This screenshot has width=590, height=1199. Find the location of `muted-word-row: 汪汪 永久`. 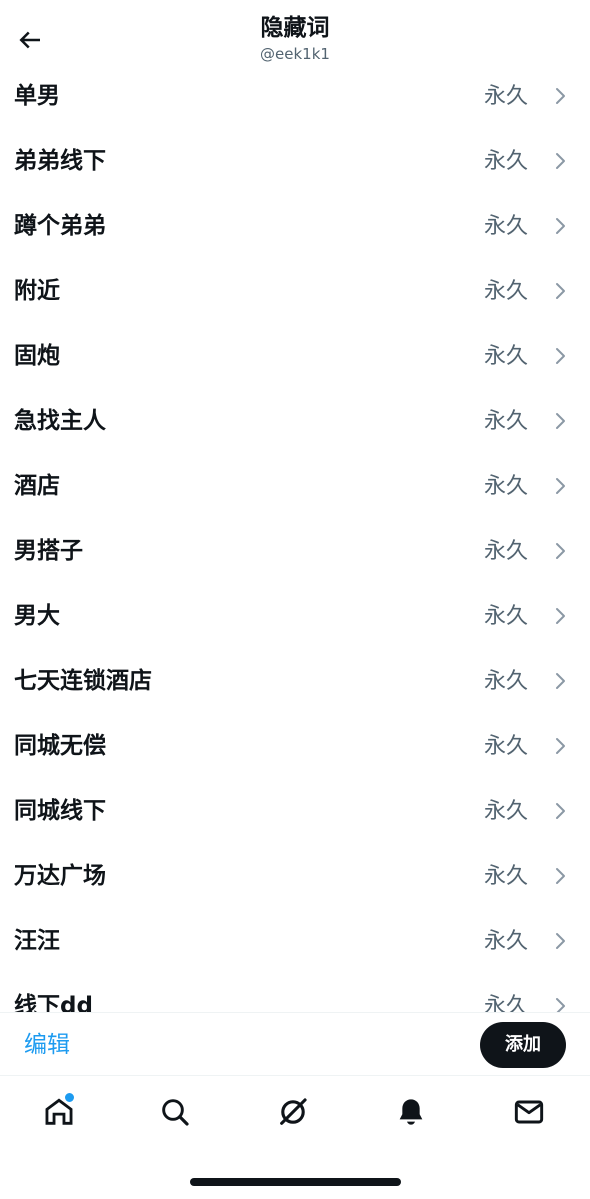

muted-word-row: 汪汪 永久 is located at coordinates (295, 941).